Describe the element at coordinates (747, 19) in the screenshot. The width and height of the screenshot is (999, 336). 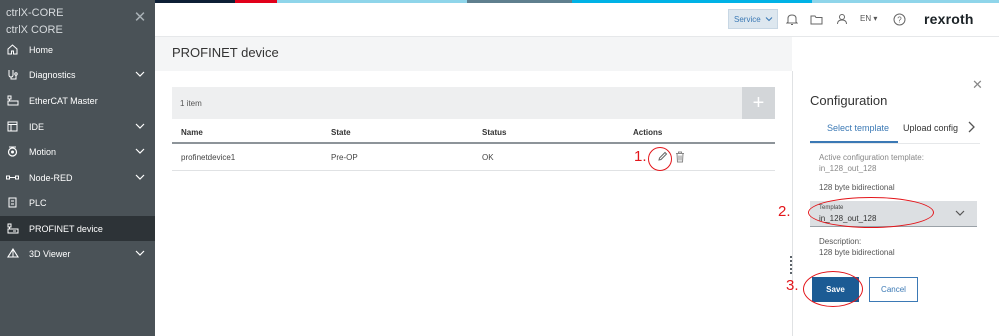
I see `service-label: Service` at that location.